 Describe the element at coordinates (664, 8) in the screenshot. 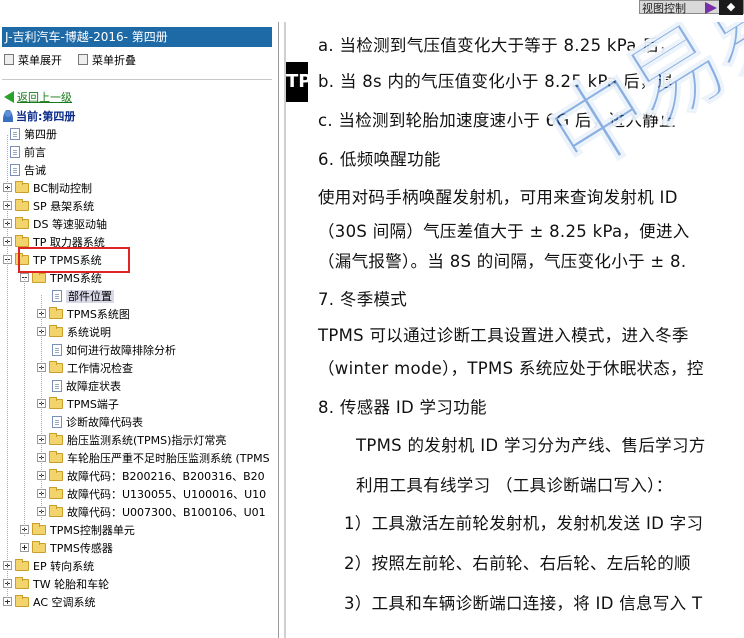

I see `view-control-label: 视图控制` at that location.